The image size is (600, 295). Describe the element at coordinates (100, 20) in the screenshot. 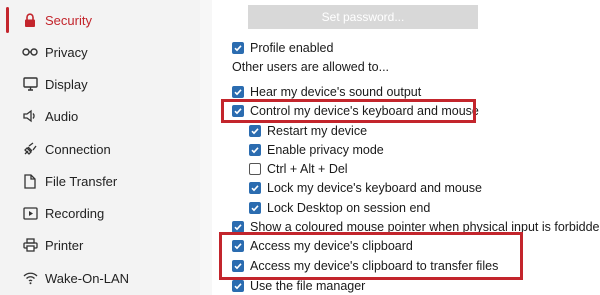

I see `sidebar-item-security: Security` at that location.